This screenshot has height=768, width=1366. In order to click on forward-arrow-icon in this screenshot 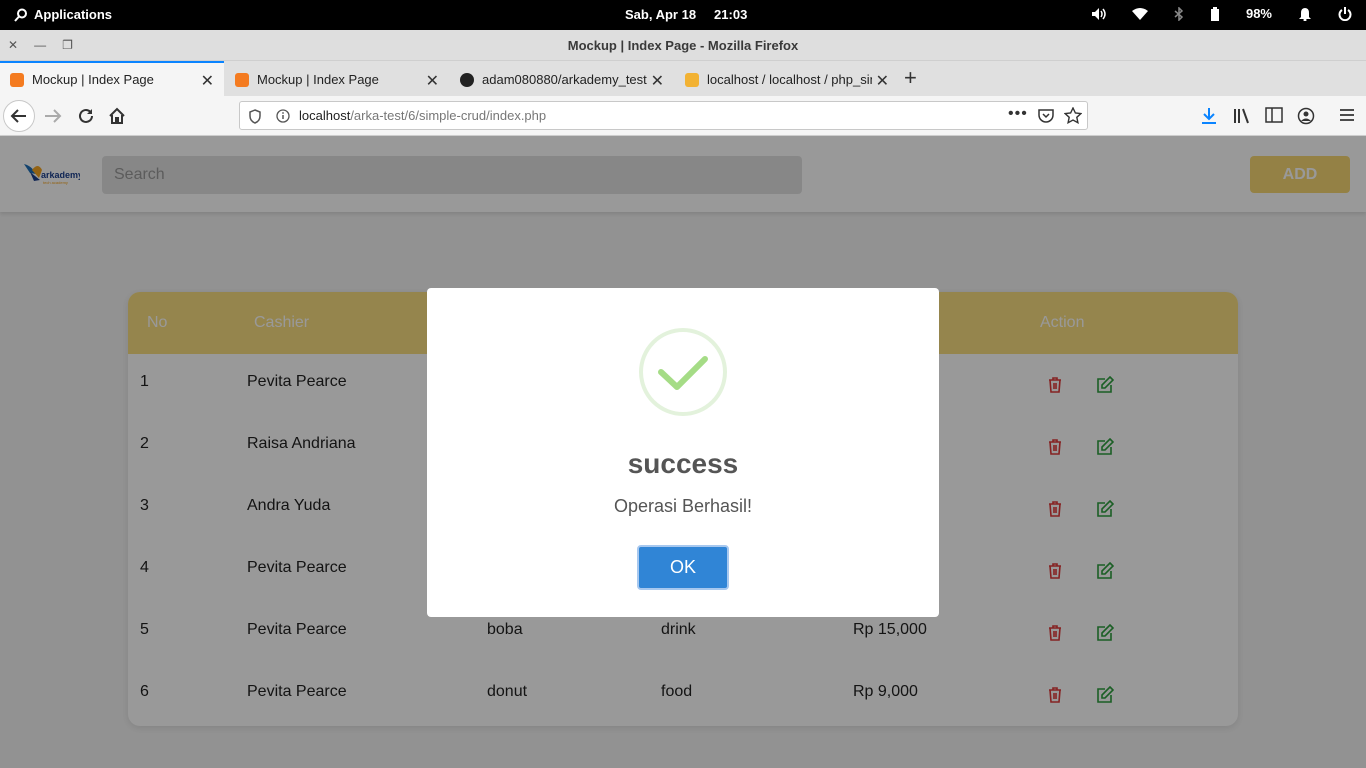, I will do `click(53, 116)`.